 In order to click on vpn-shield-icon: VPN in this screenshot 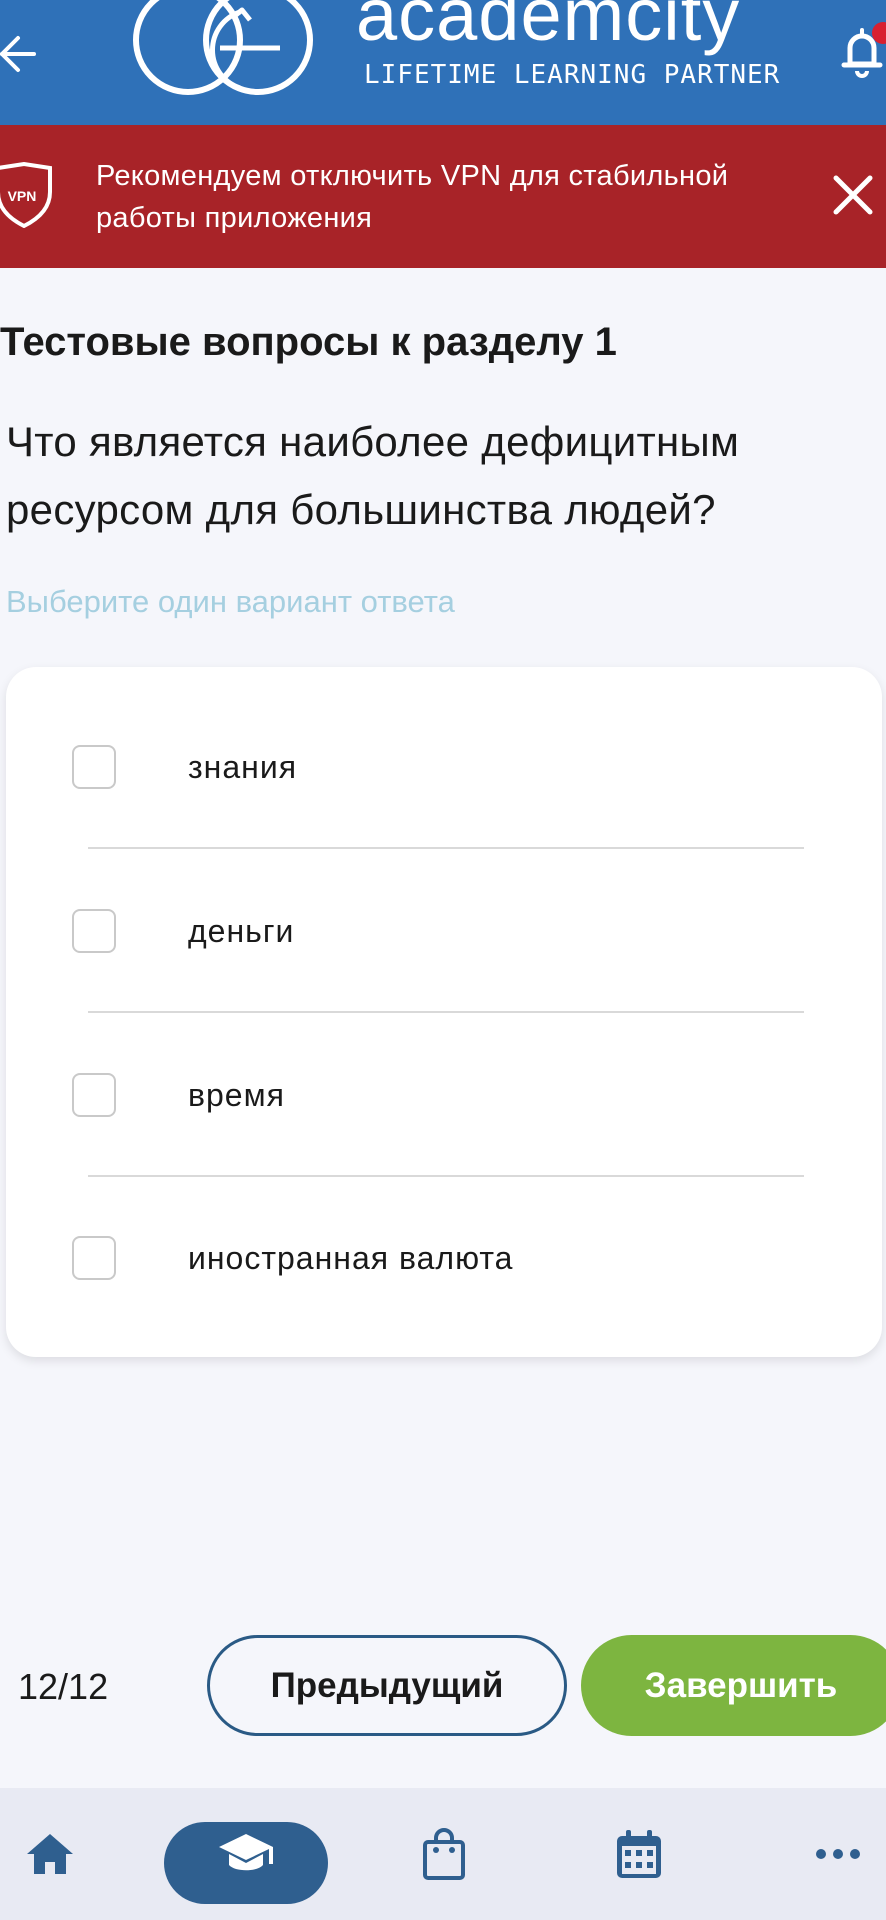, I will do `click(26, 195)`.